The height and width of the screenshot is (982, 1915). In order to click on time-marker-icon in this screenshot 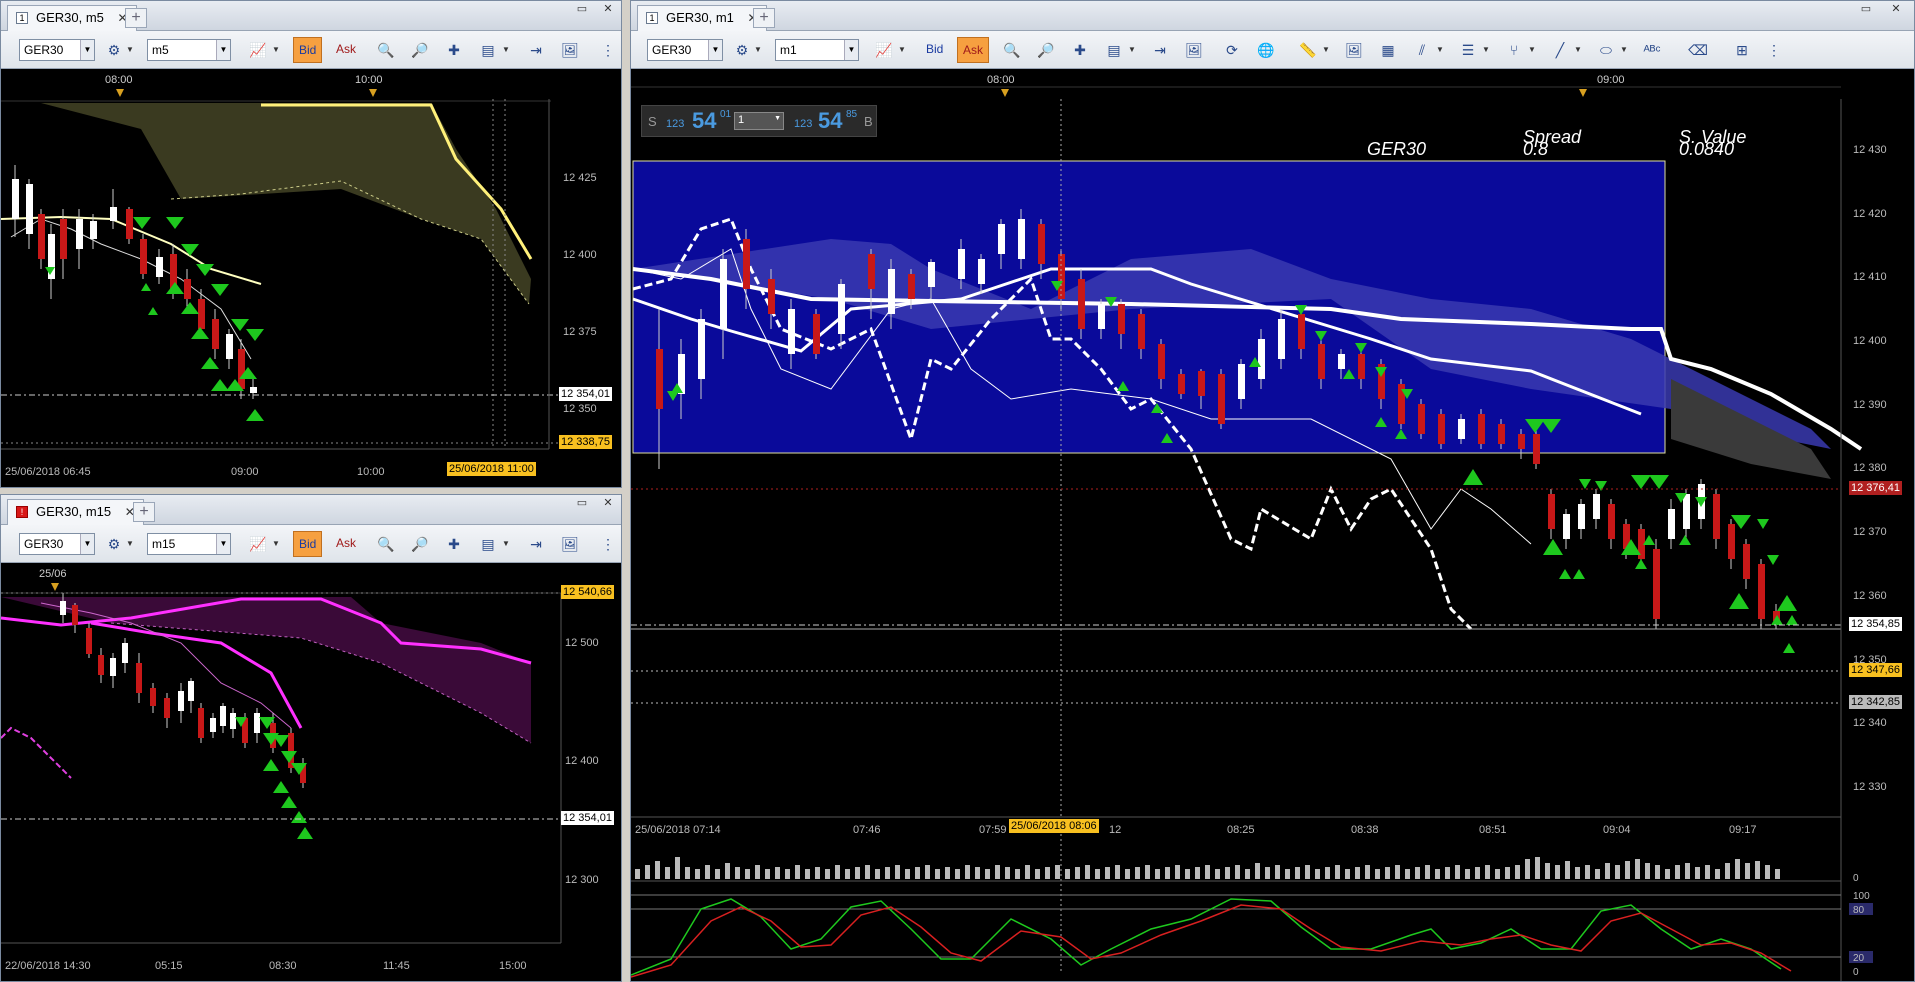, I will do `click(1583, 93)`.